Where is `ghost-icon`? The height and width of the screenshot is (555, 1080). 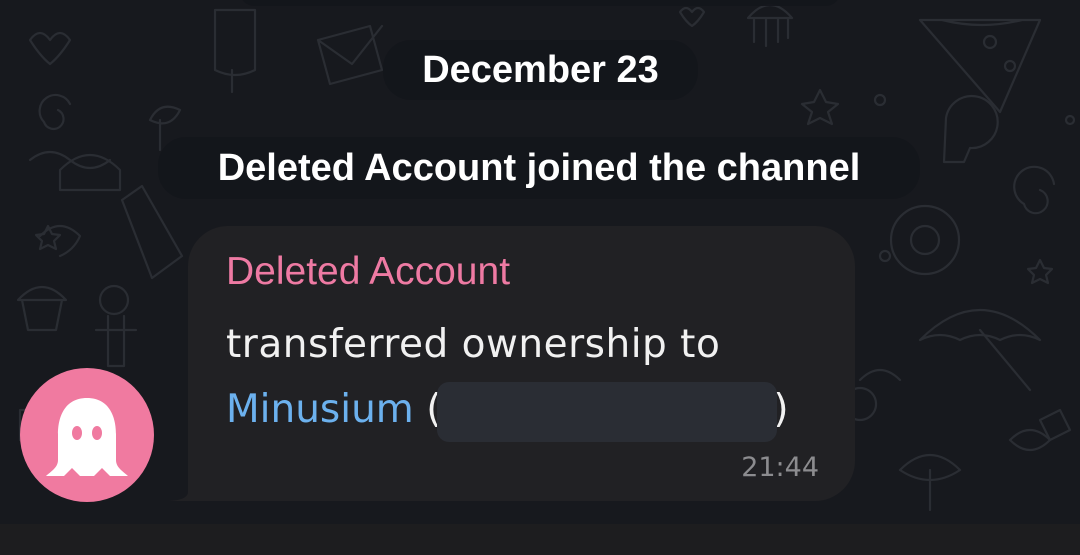 ghost-icon is located at coordinates (87, 437).